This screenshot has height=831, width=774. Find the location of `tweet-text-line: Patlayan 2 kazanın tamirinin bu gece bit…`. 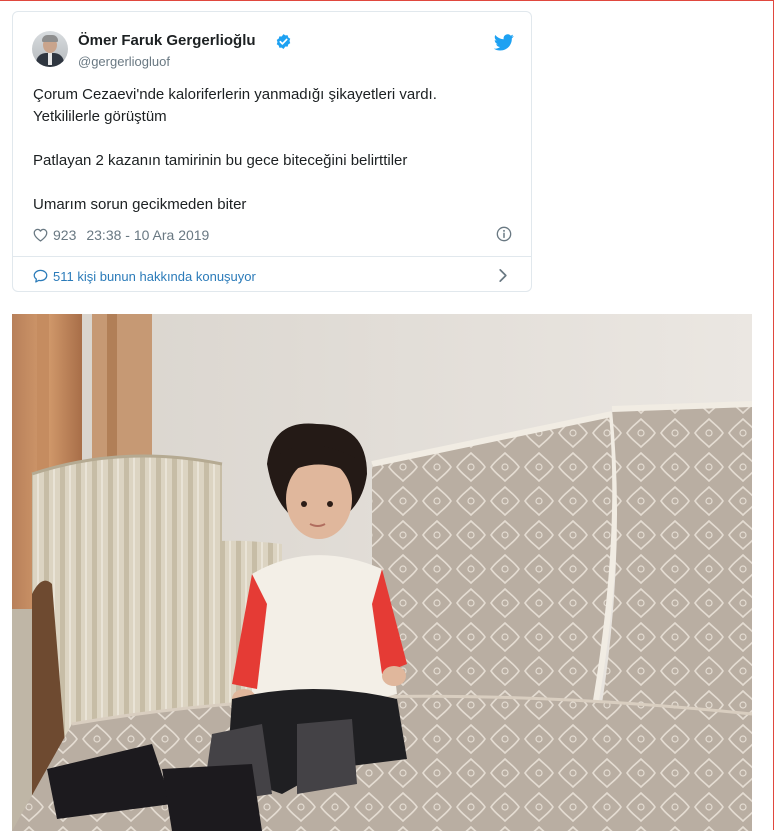

tweet-text-line: Patlayan 2 kazanın tamirinin bu gece bit… is located at coordinates (273, 161).